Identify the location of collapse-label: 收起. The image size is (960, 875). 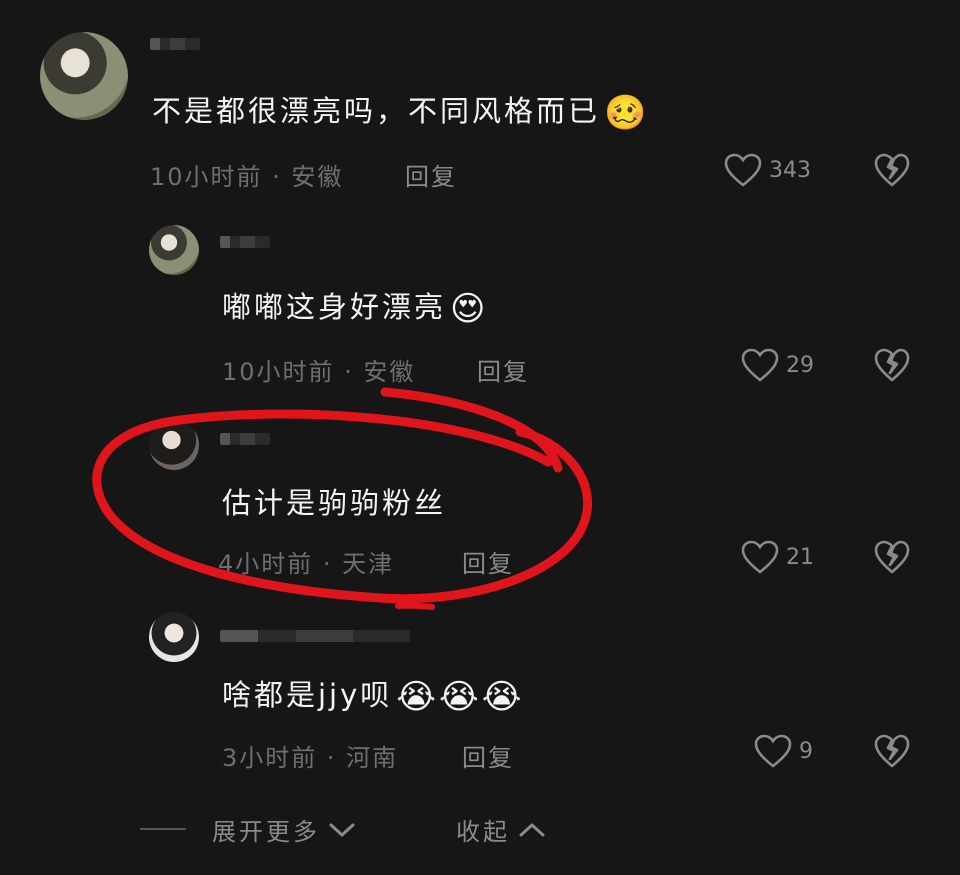
(483, 832).